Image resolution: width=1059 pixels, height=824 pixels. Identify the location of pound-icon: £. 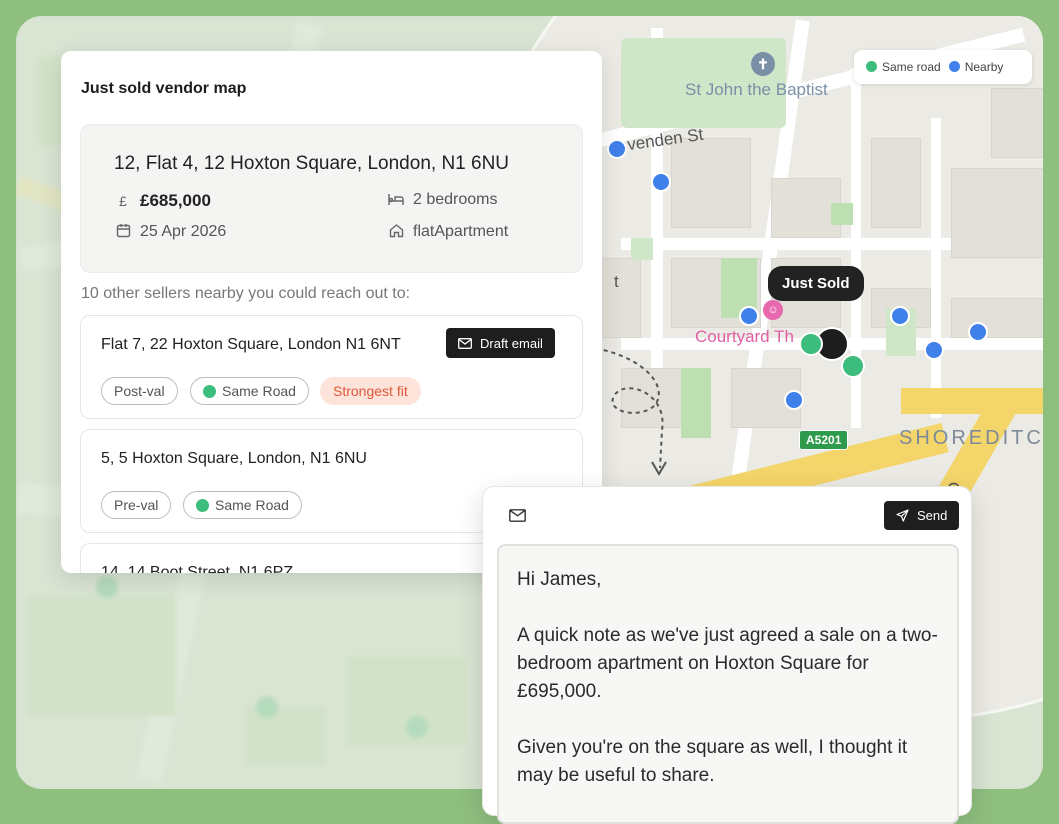
(123, 201).